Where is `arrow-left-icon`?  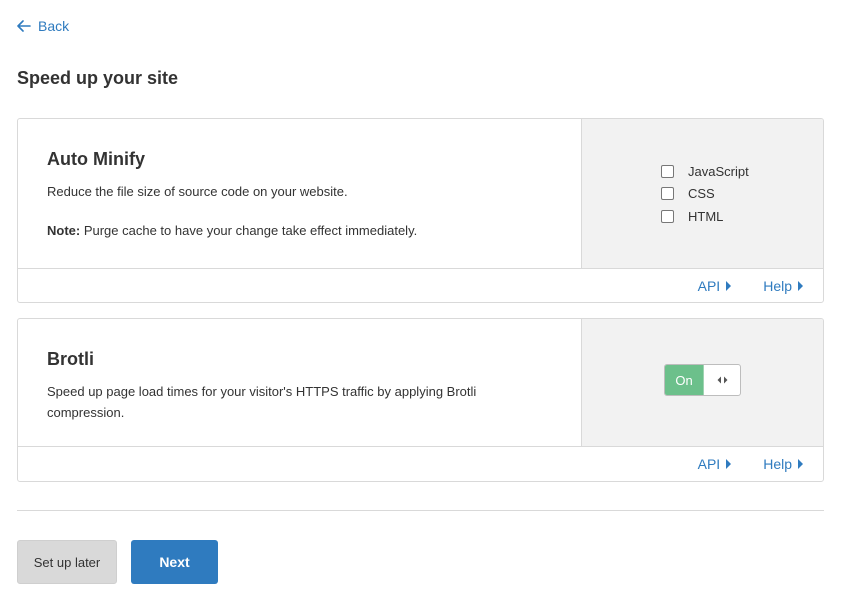
arrow-left-icon is located at coordinates (24, 26).